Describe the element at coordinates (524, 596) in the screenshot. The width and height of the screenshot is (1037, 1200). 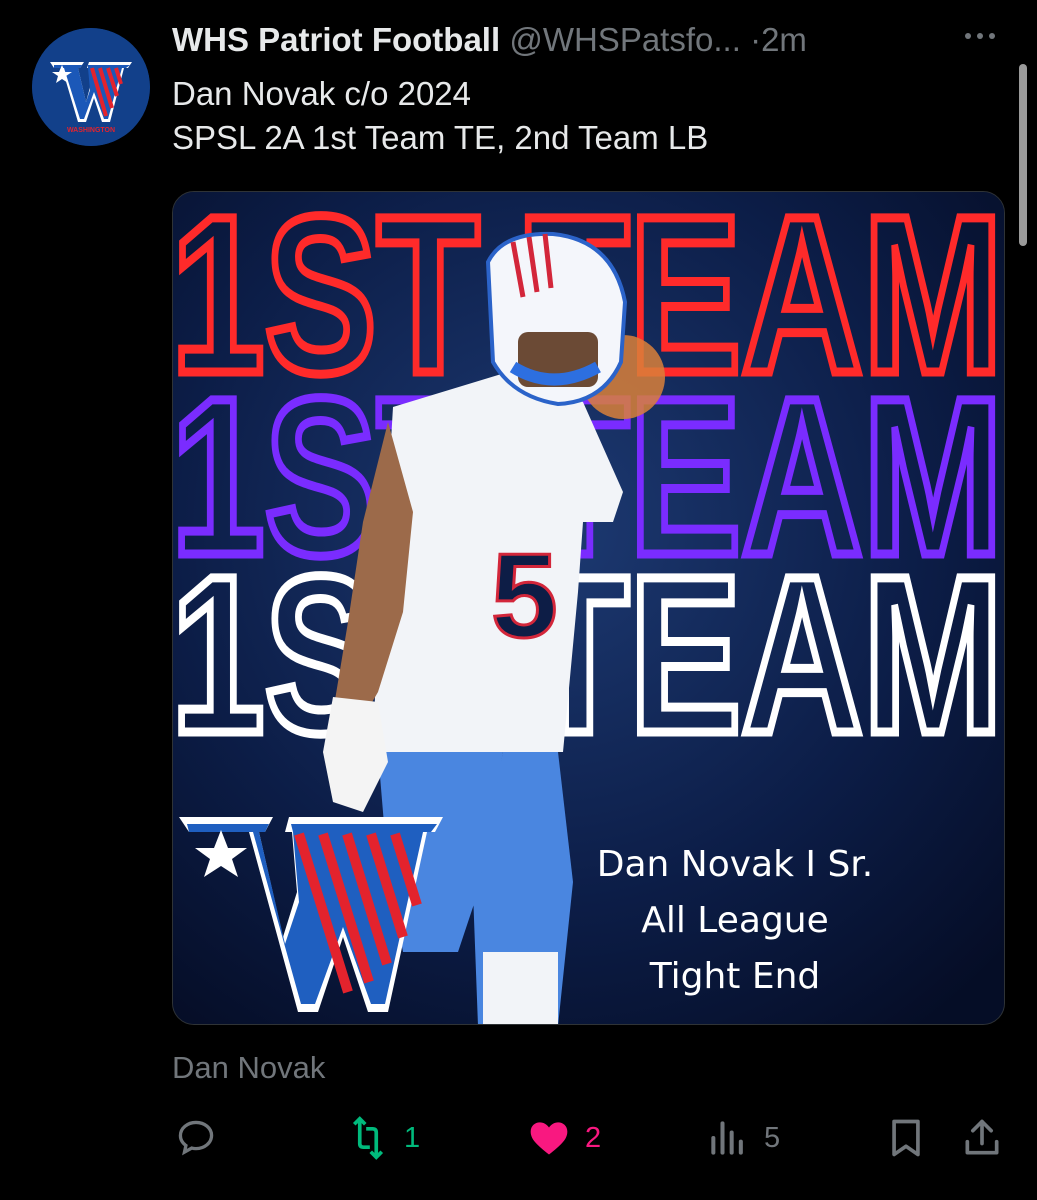
I see `jersey-number: 5` at that location.